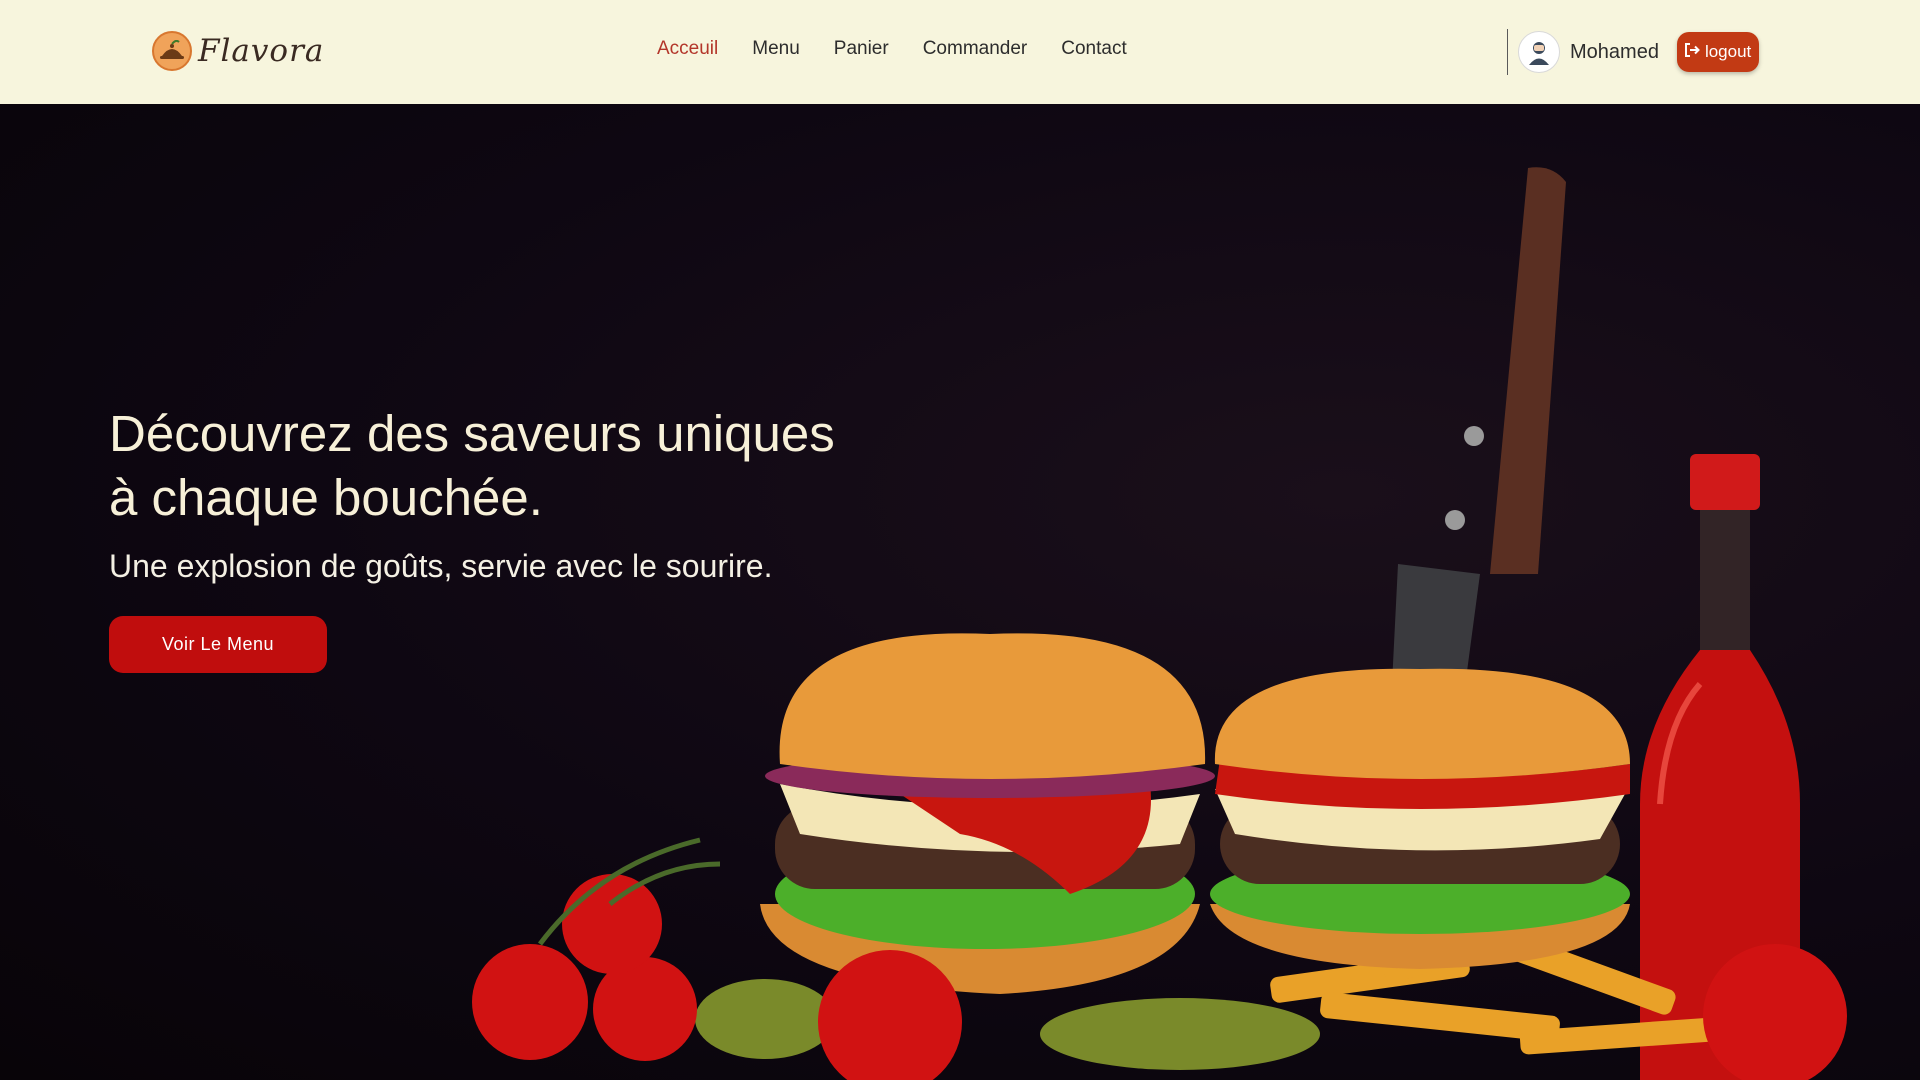 Image resolution: width=1920 pixels, height=1080 pixels. I want to click on user-avatar-icon, so click(1539, 52).